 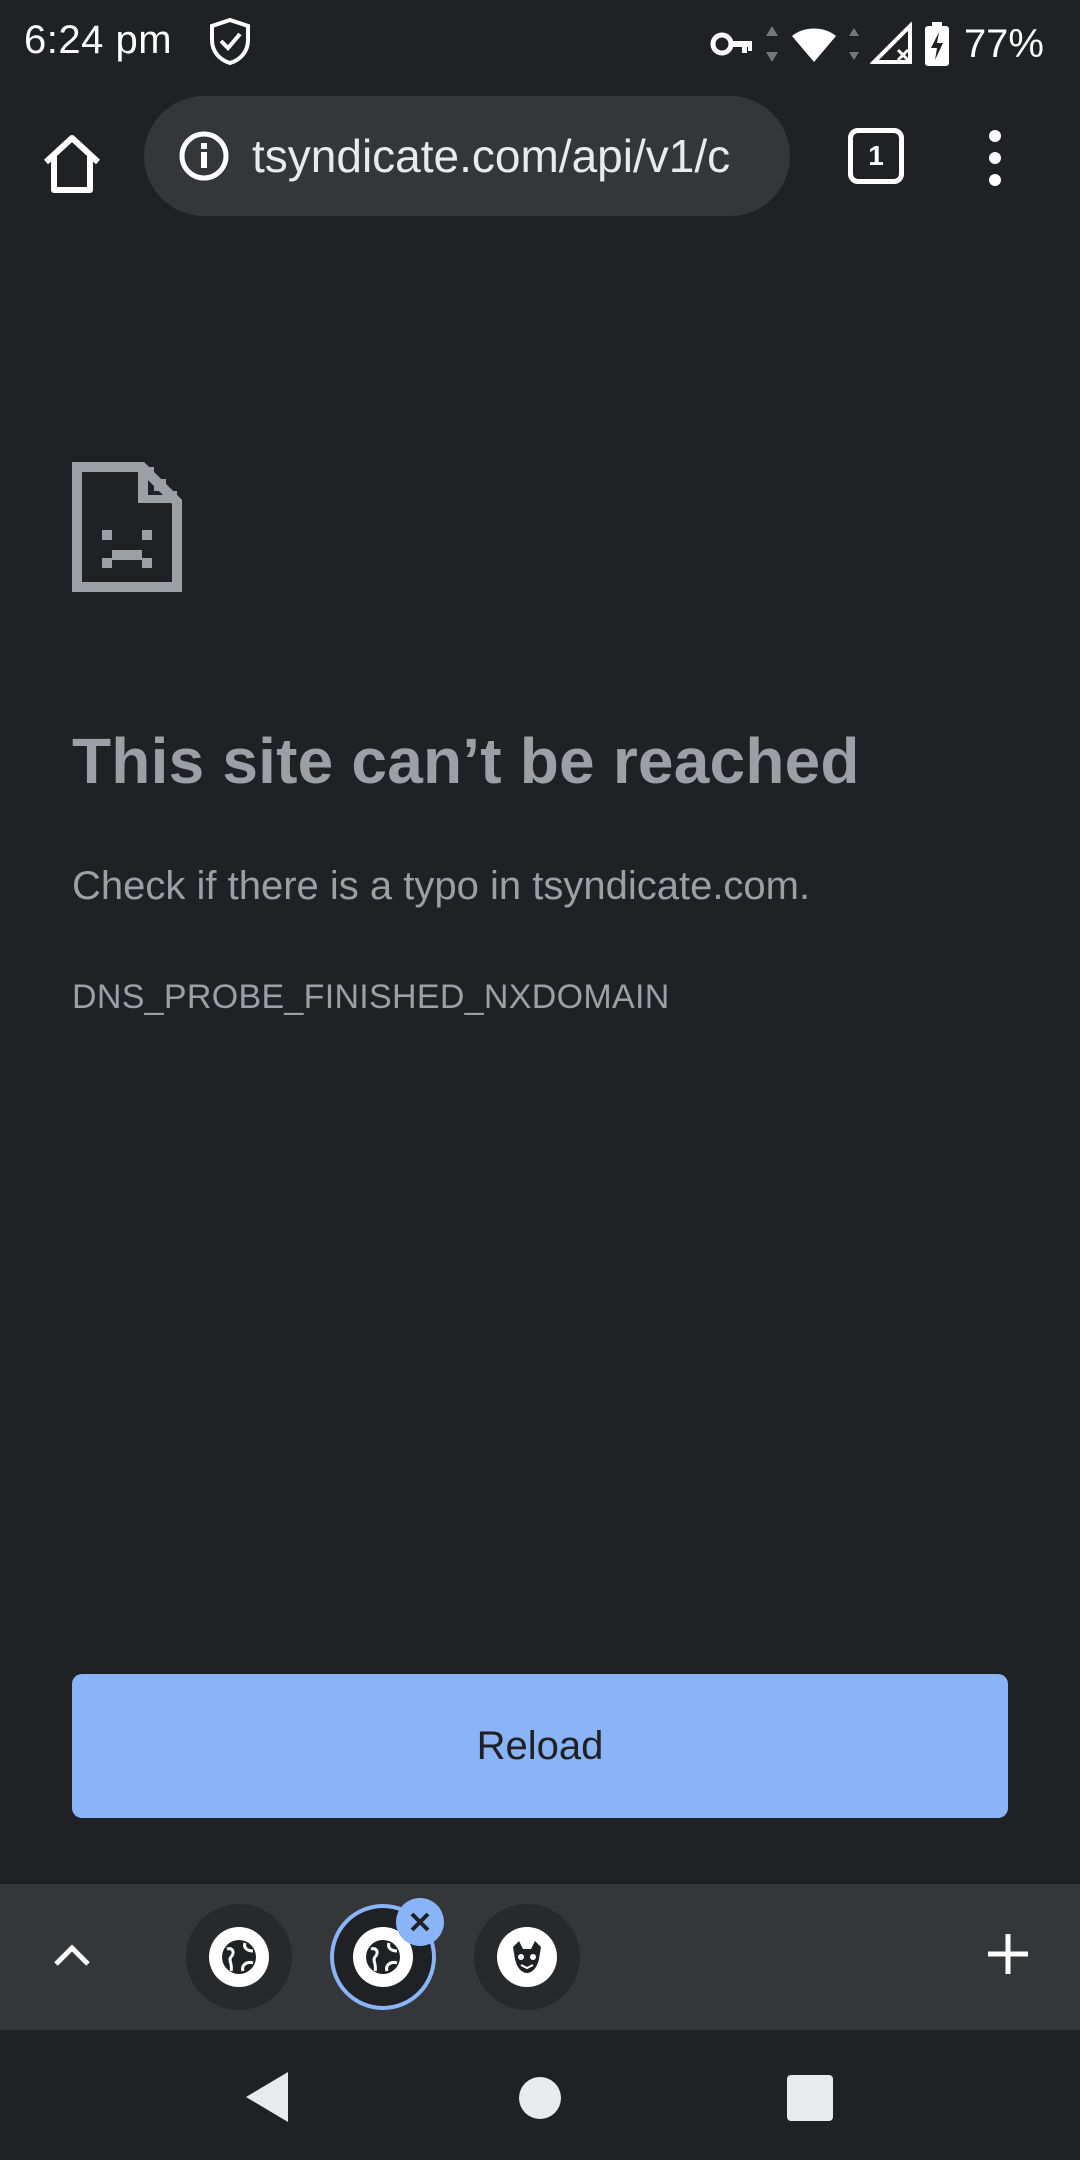 What do you see at coordinates (267, 2097) in the screenshot?
I see `back-icon` at bounding box center [267, 2097].